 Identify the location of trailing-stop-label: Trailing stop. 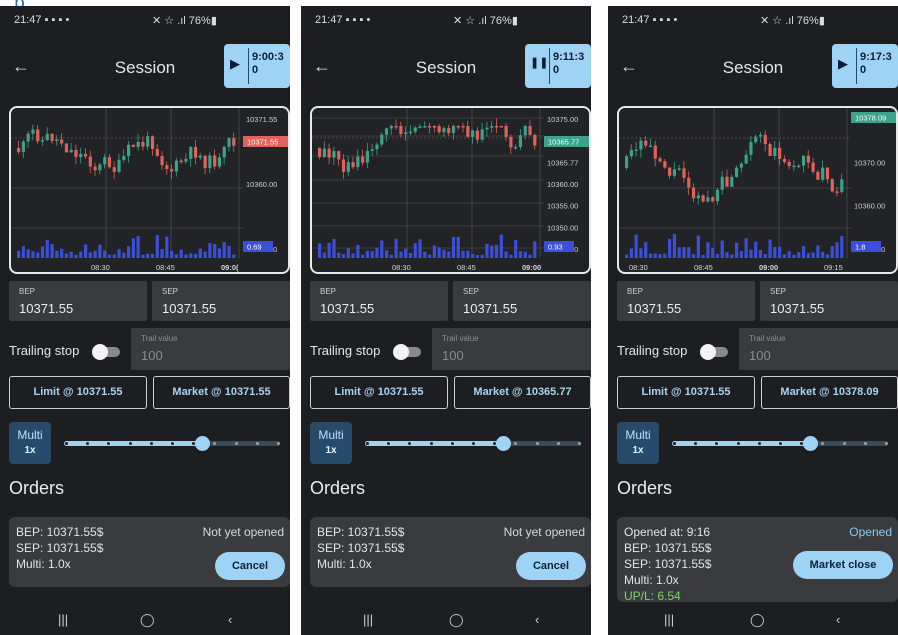
(44, 350).